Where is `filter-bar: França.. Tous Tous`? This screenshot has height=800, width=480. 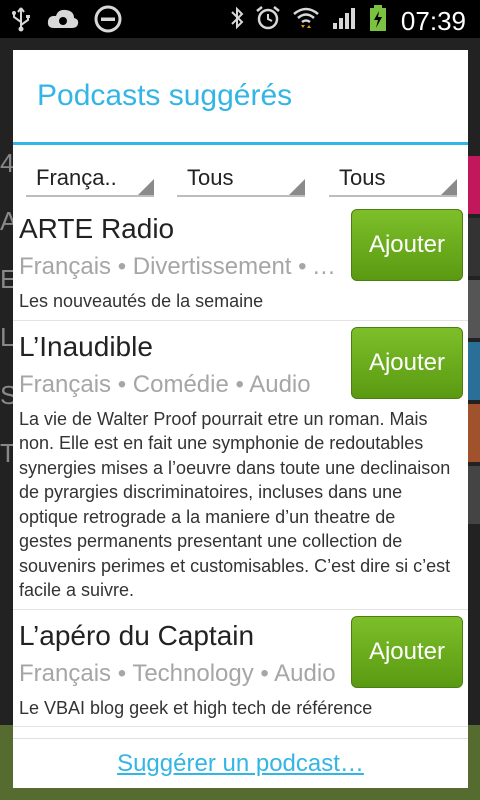 filter-bar: França.. Tous Tous is located at coordinates (240, 174).